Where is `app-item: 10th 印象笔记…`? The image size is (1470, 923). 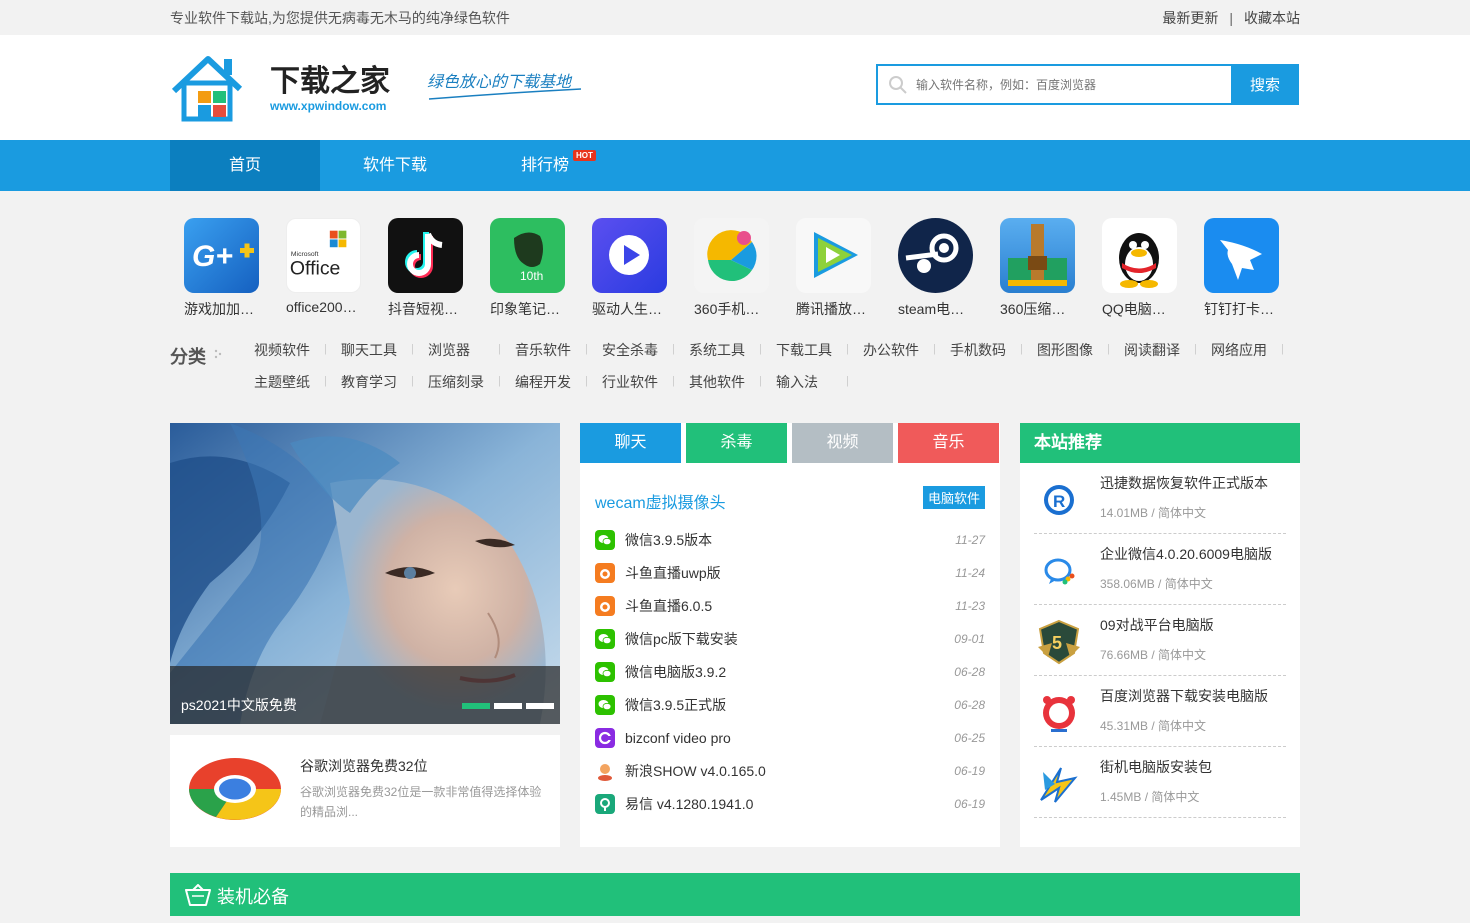
app-item: 10th 印象笔记… is located at coordinates (521, 268).